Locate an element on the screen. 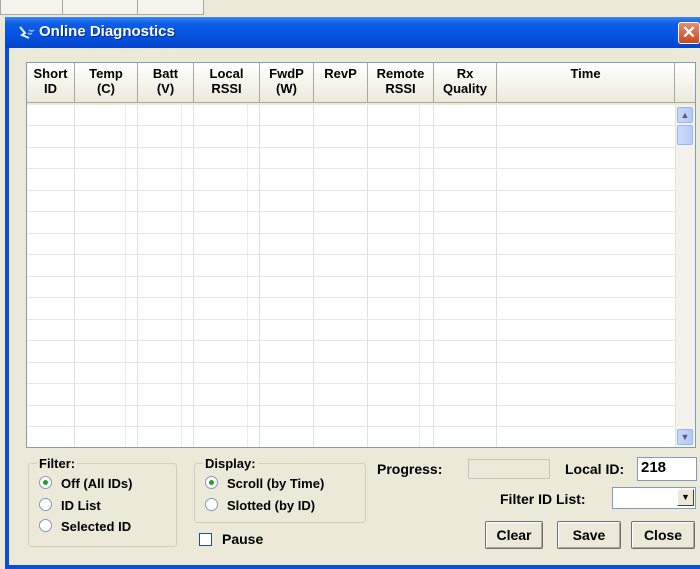 The image size is (700, 569). column-title: Short is located at coordinates (50, 73).